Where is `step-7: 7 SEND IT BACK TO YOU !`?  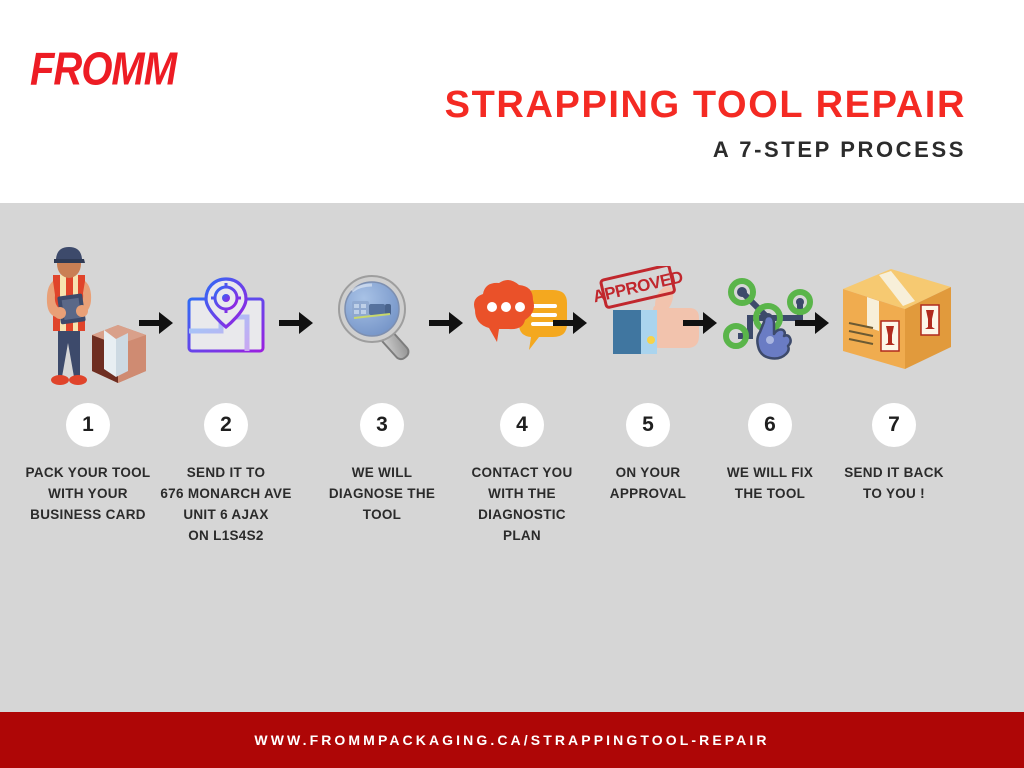 step-7: 7 SEND IT BACK TO YOU ! is located at coordinates (894, 373).